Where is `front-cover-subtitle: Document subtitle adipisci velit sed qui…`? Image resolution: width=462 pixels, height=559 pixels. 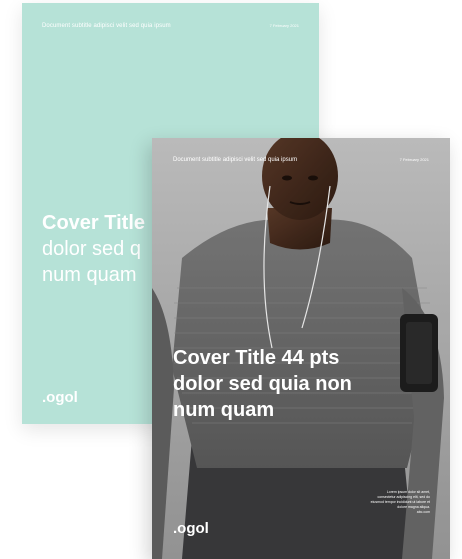 front-cover-subtitle: Document subtitle adipisci velit sed qui… is located at coordinates (235, 160).